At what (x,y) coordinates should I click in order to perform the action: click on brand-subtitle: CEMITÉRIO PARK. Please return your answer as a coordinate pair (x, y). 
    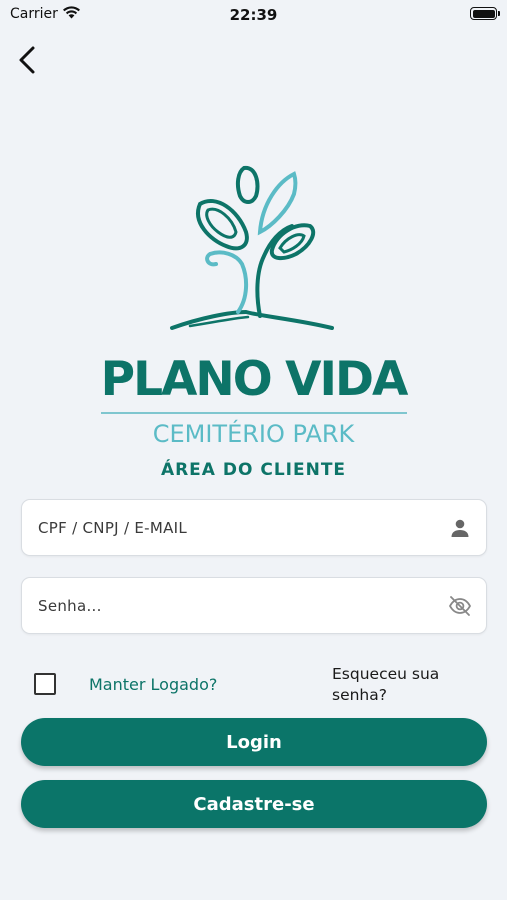
    Looking at the image, I should click on (253, 434).